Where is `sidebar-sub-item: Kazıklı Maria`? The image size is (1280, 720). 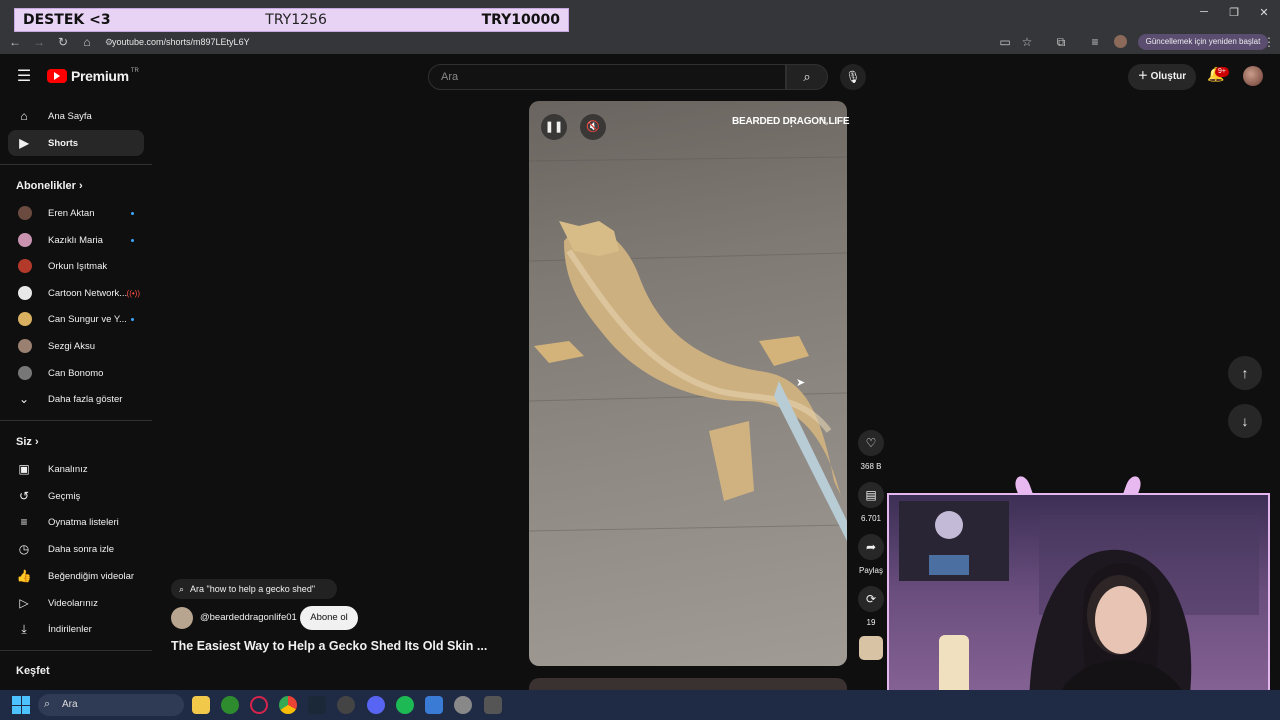
sidebar-sub-item: Kazıklı Maria is located at coordinates (77, 240).